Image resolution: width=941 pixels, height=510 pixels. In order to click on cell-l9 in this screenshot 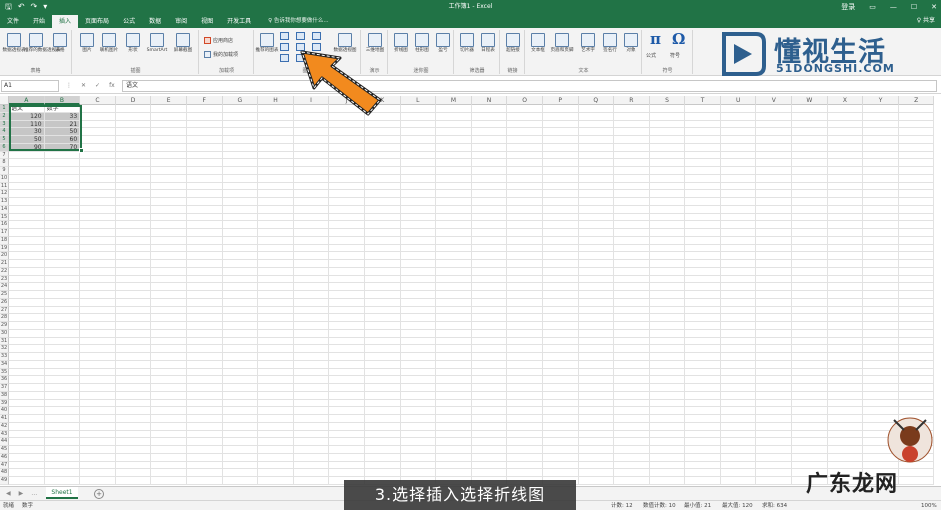, I will do `click(418, 171)`.